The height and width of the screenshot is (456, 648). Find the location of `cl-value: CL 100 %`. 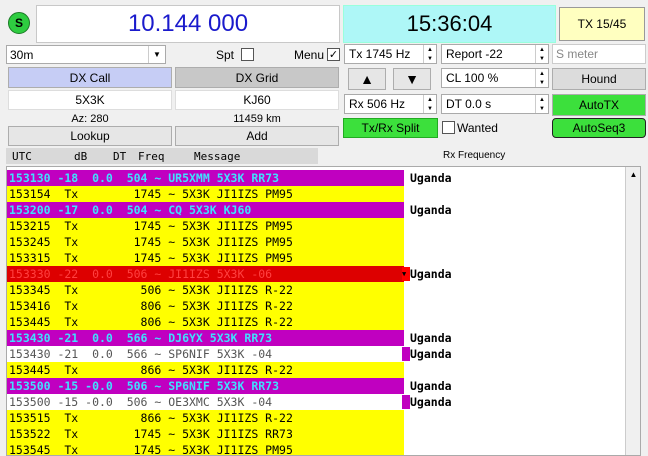

cl-value: CL 100 % is located at coordinates (472, 78).